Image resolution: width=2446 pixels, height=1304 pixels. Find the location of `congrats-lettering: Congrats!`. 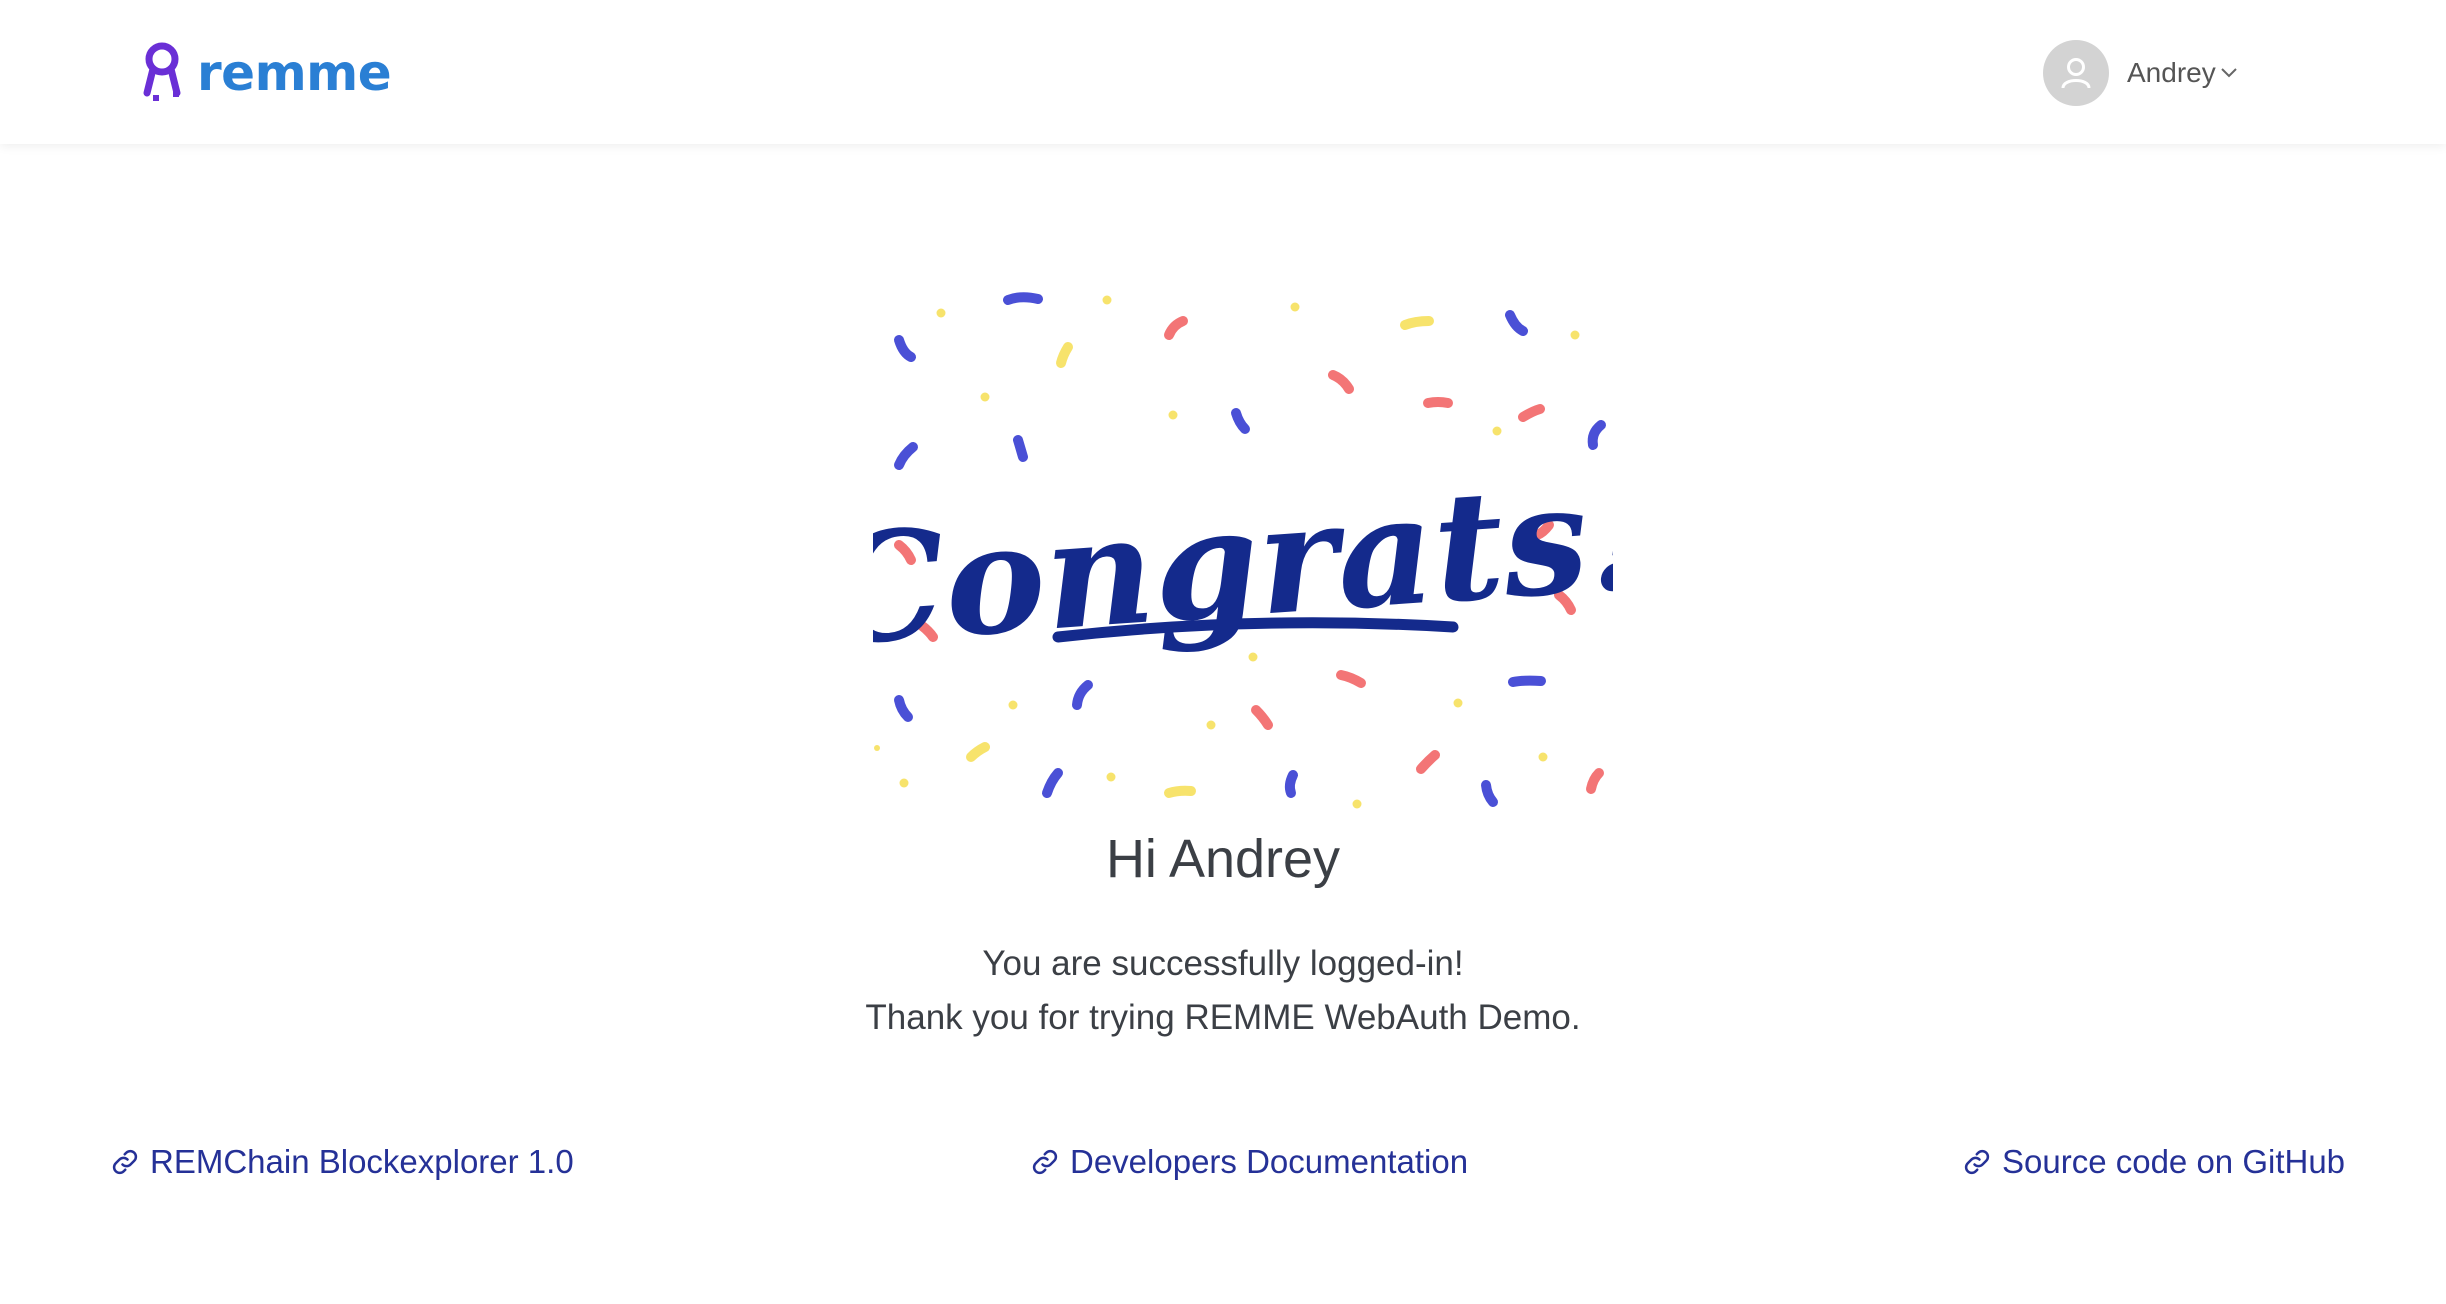

congrats-lettering: Congrats! is located at coordinates (1243, 562).